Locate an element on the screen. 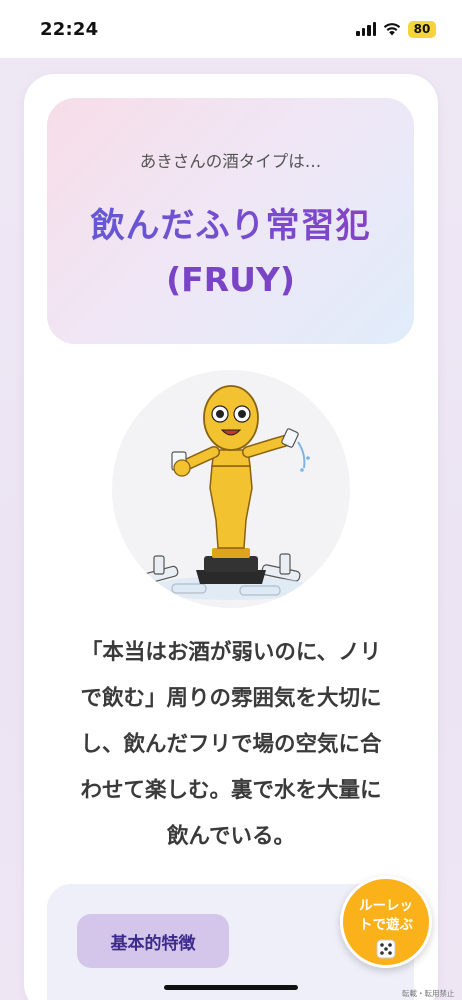 The image size is (462, 1000). result-type-name: 飲んだふり常習犯 is located at coordinates (230, 222).